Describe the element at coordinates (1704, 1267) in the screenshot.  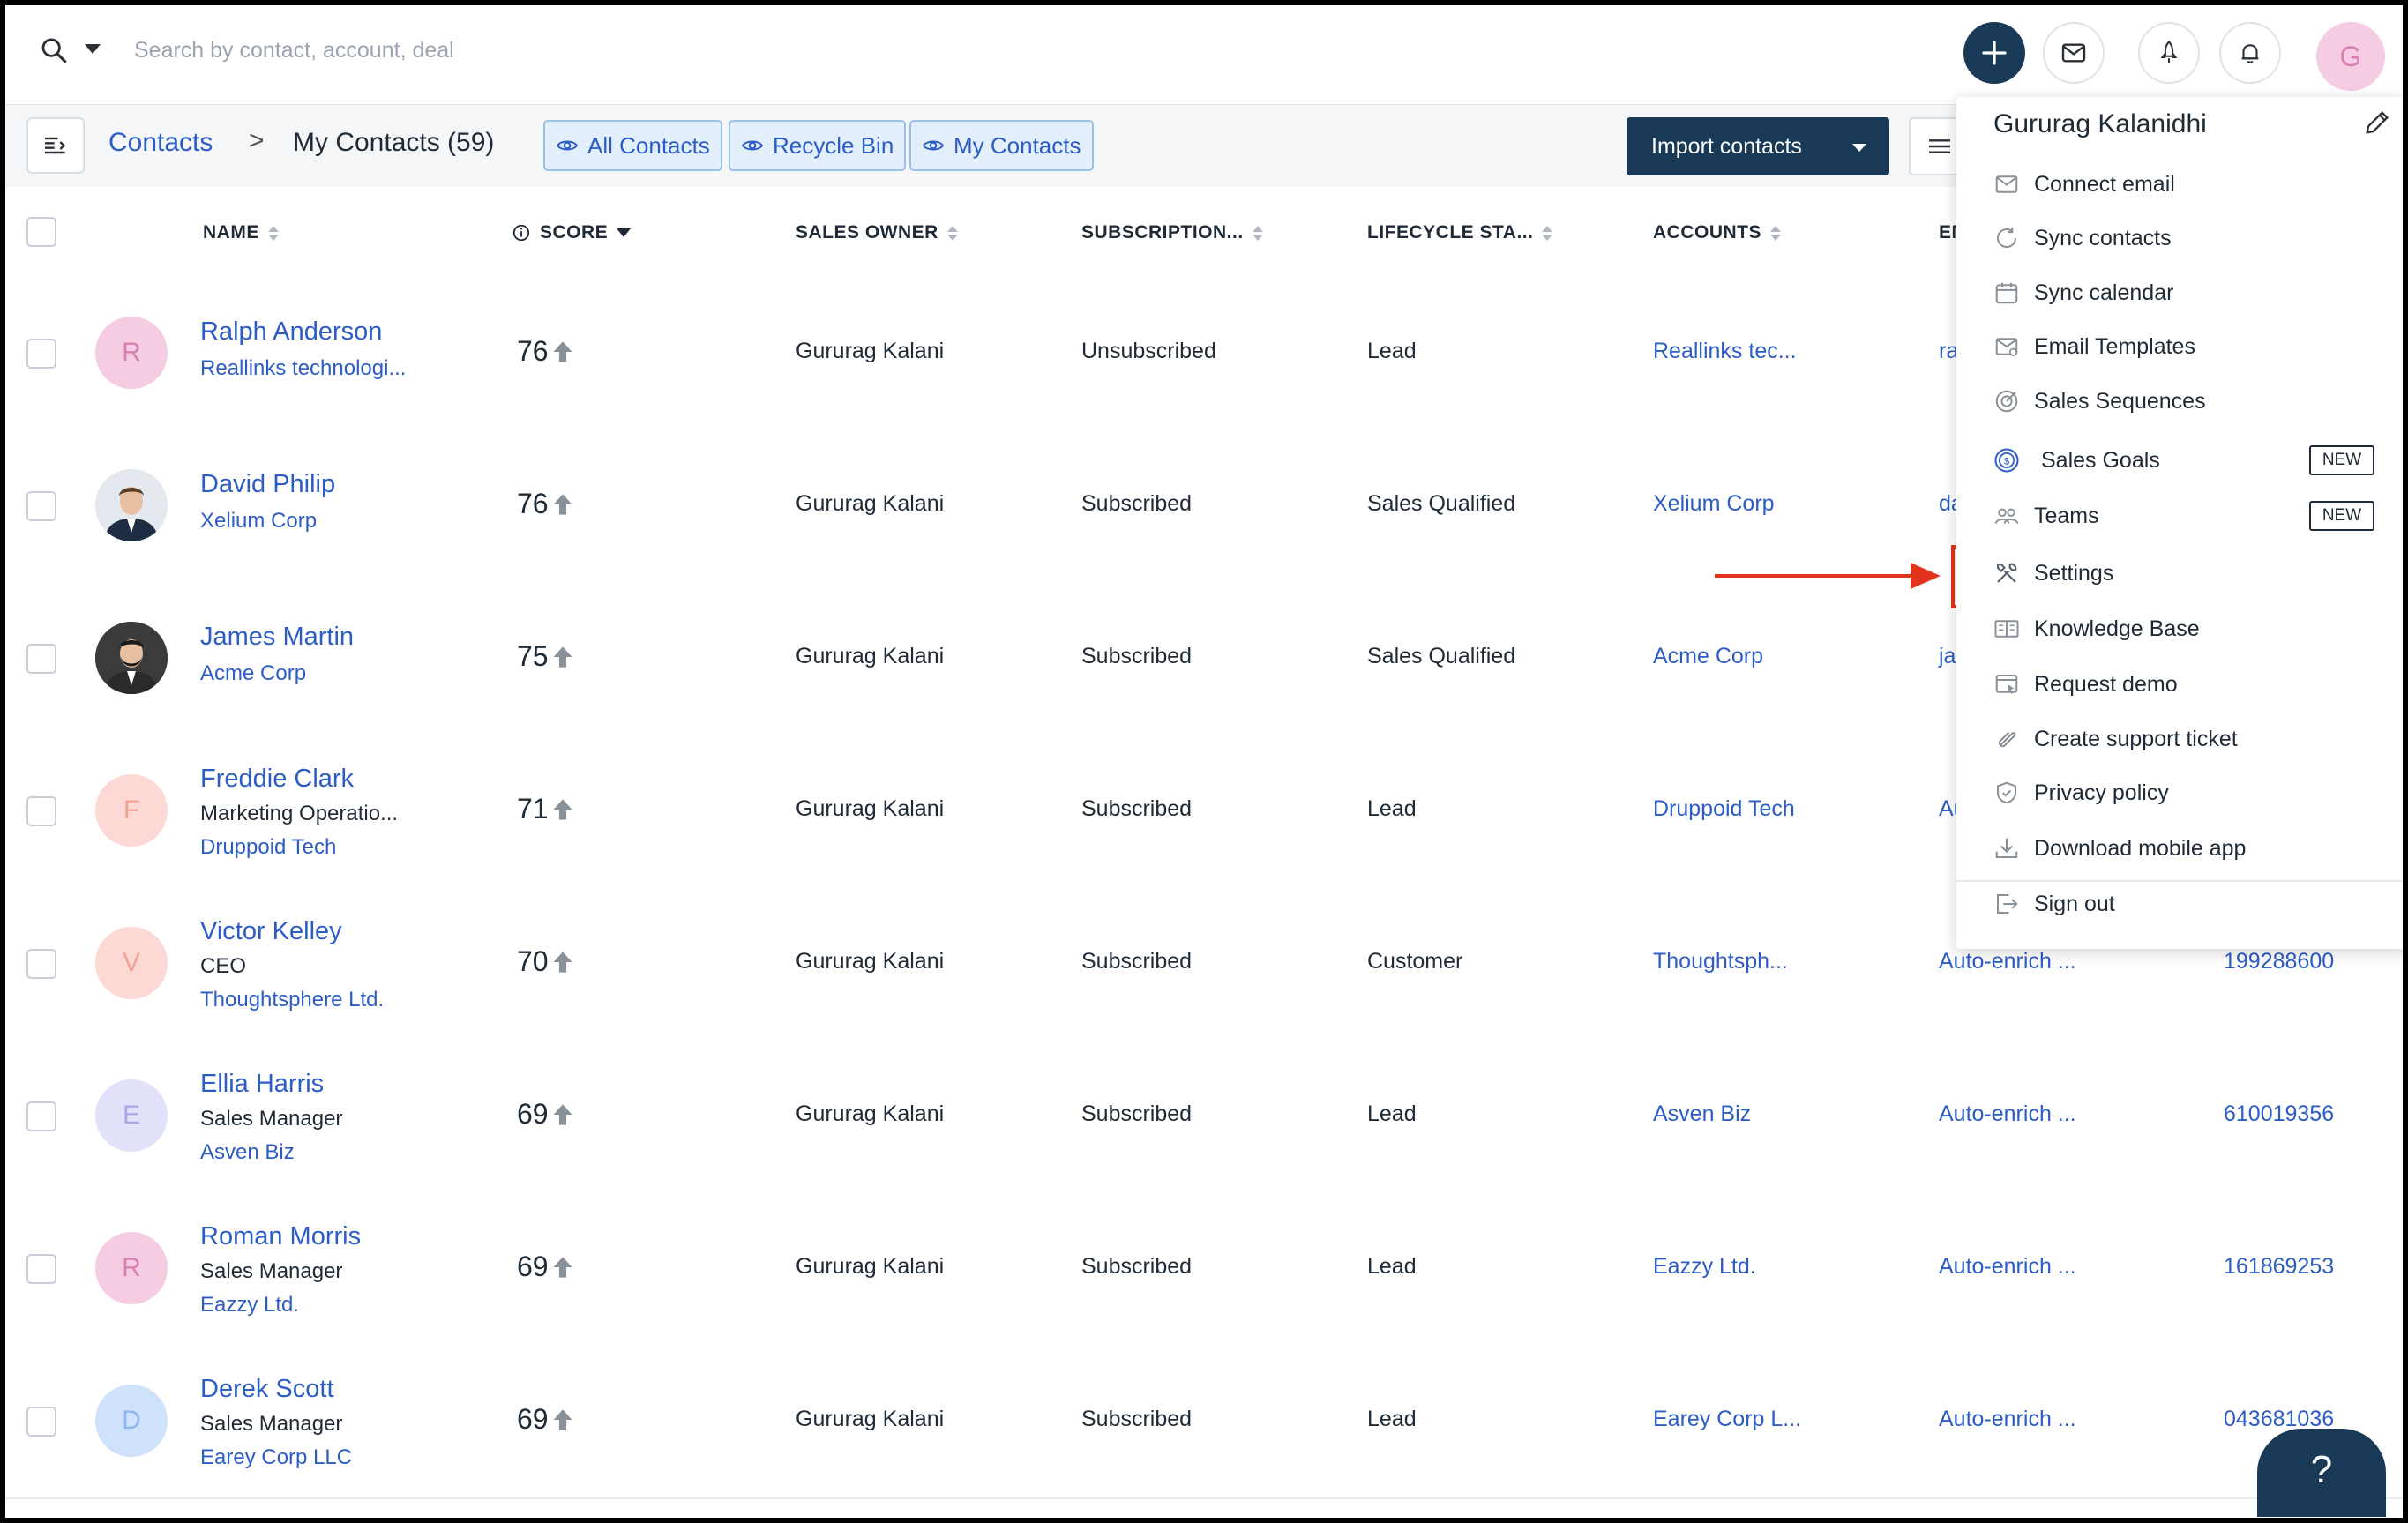
I see `account-link: Eazzy Ltd.` at that location.